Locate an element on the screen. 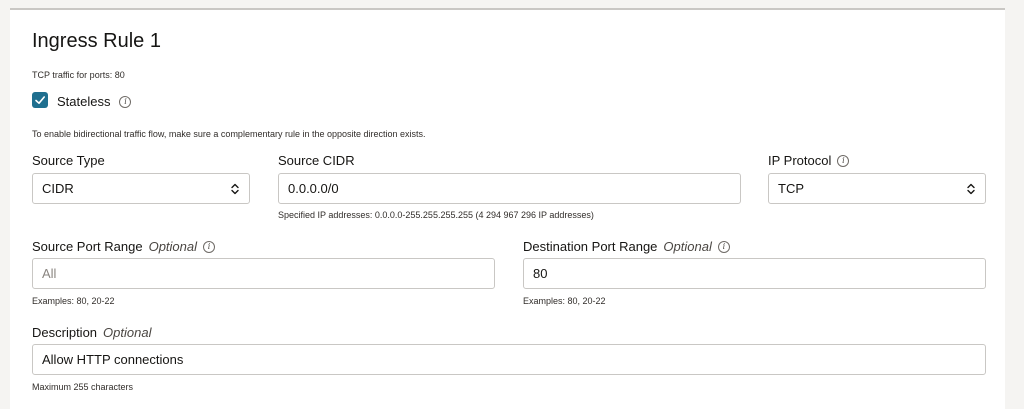 The width and height of the screenshot is (1024, 409). source-port-range-label: Source Port Range Optional i is located at coordinates (123, 246).